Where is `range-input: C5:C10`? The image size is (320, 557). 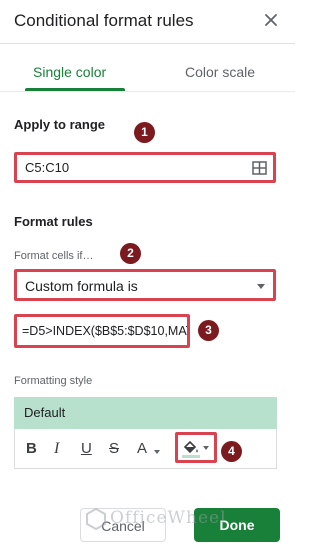
range-input: C5:C10 is located at coordinates (145, 167).